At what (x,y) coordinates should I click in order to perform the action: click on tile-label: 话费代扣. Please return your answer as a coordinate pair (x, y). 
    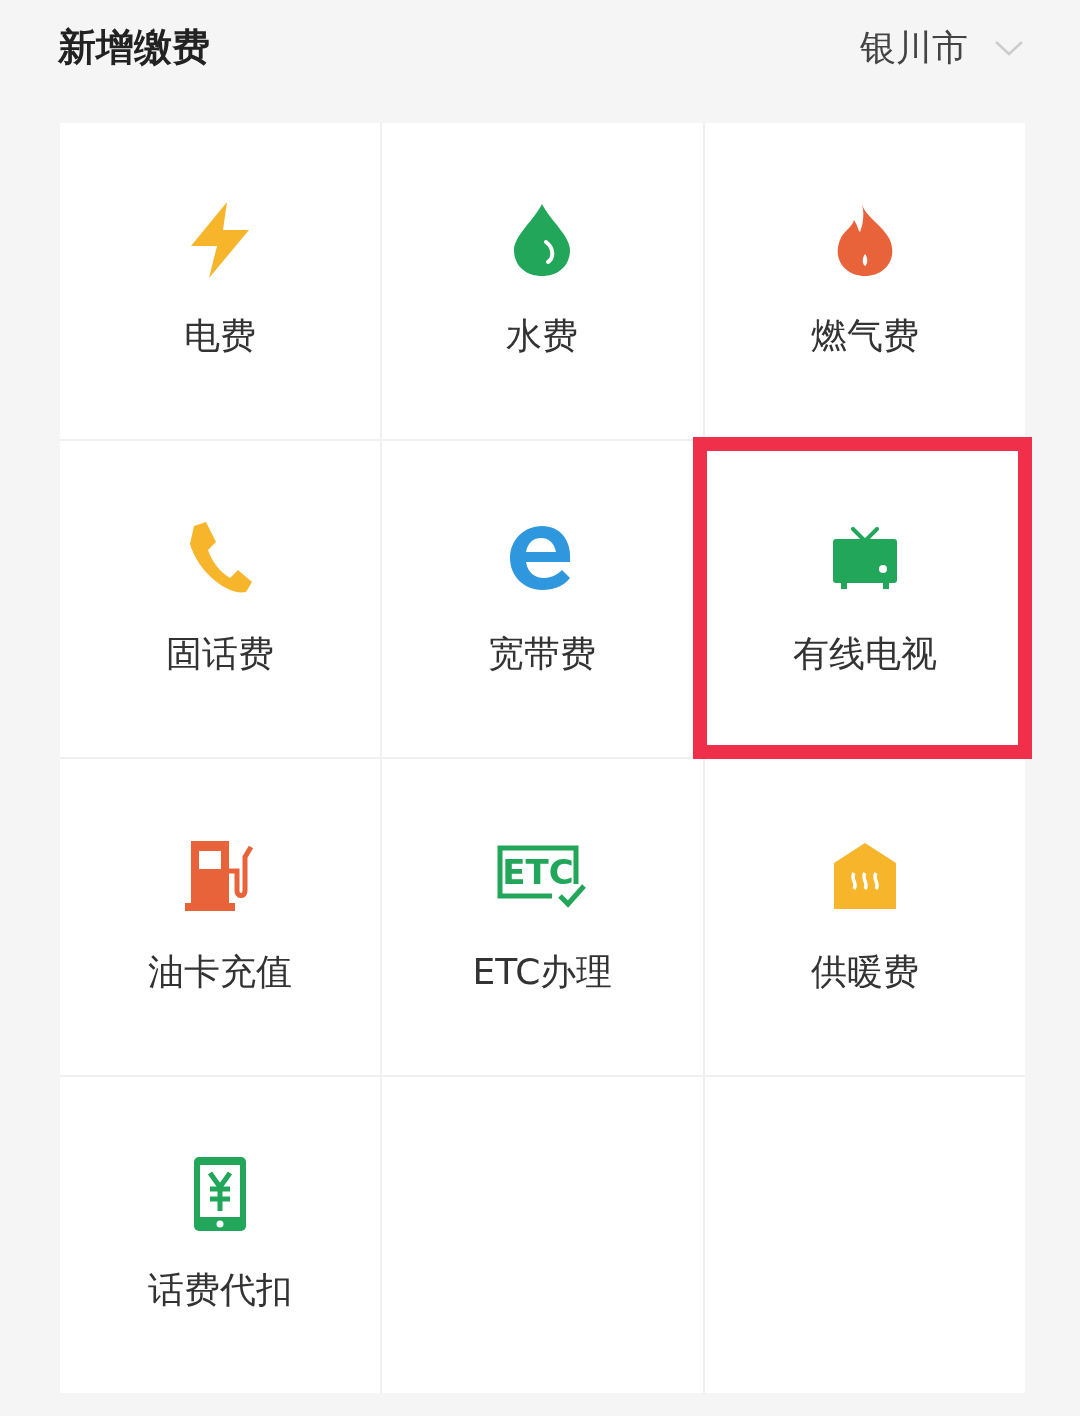
    Looking at the image, I should click on (220, 1290).